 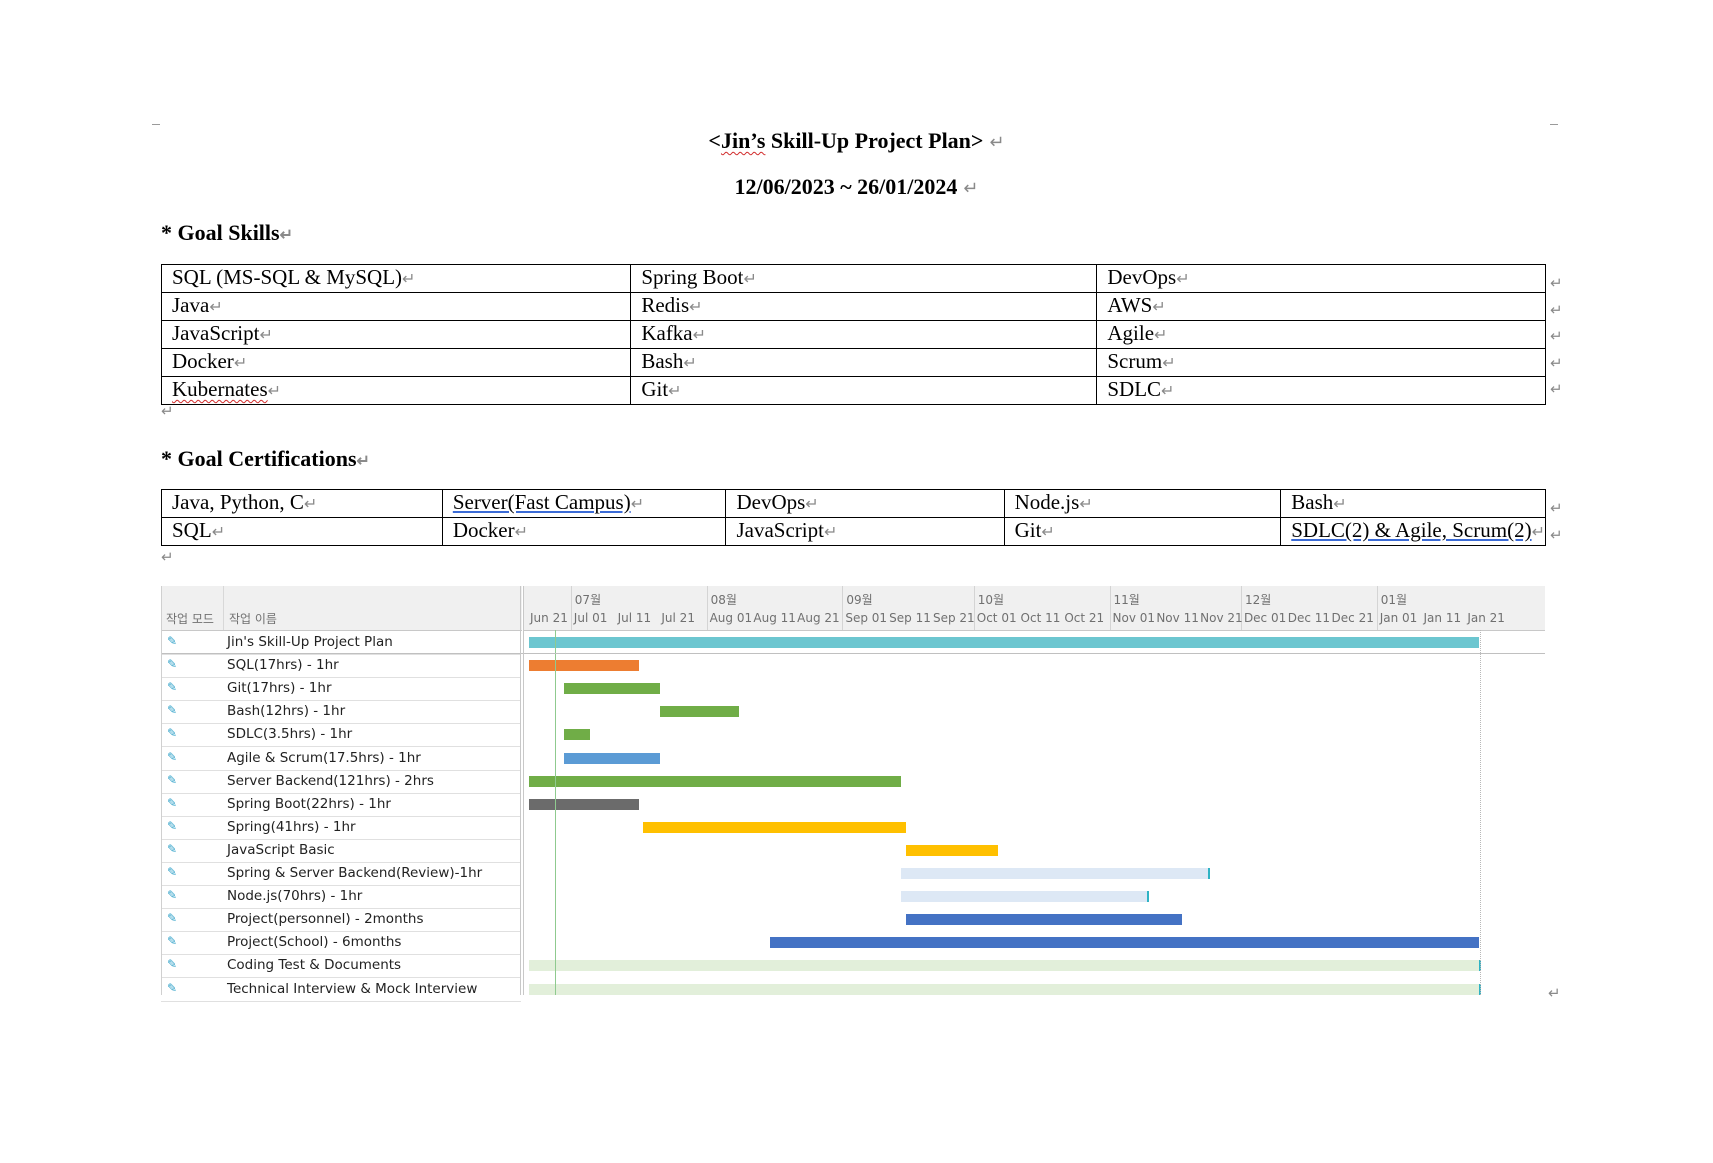 I want to click on gantt-header-left: 작업 모드 작업 이름, so click(x=341, y=608).